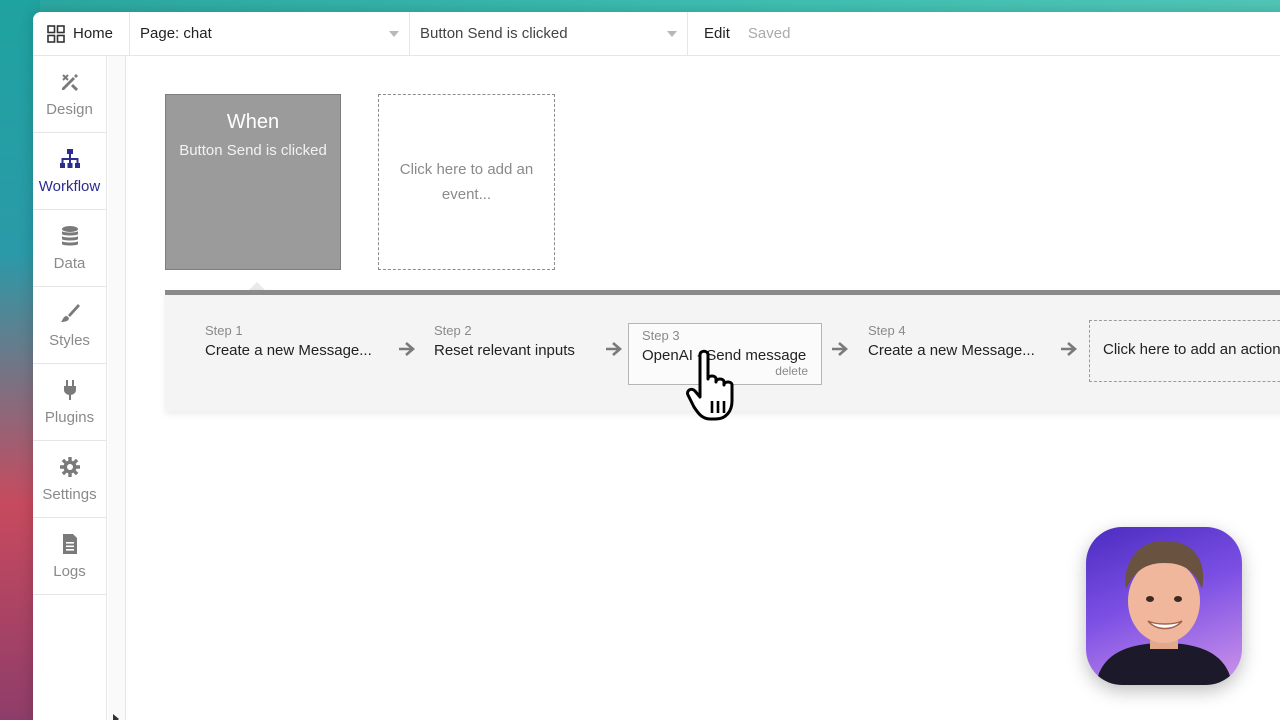  I want to click on page-selector-value: Page: chat, so click(176, 33).